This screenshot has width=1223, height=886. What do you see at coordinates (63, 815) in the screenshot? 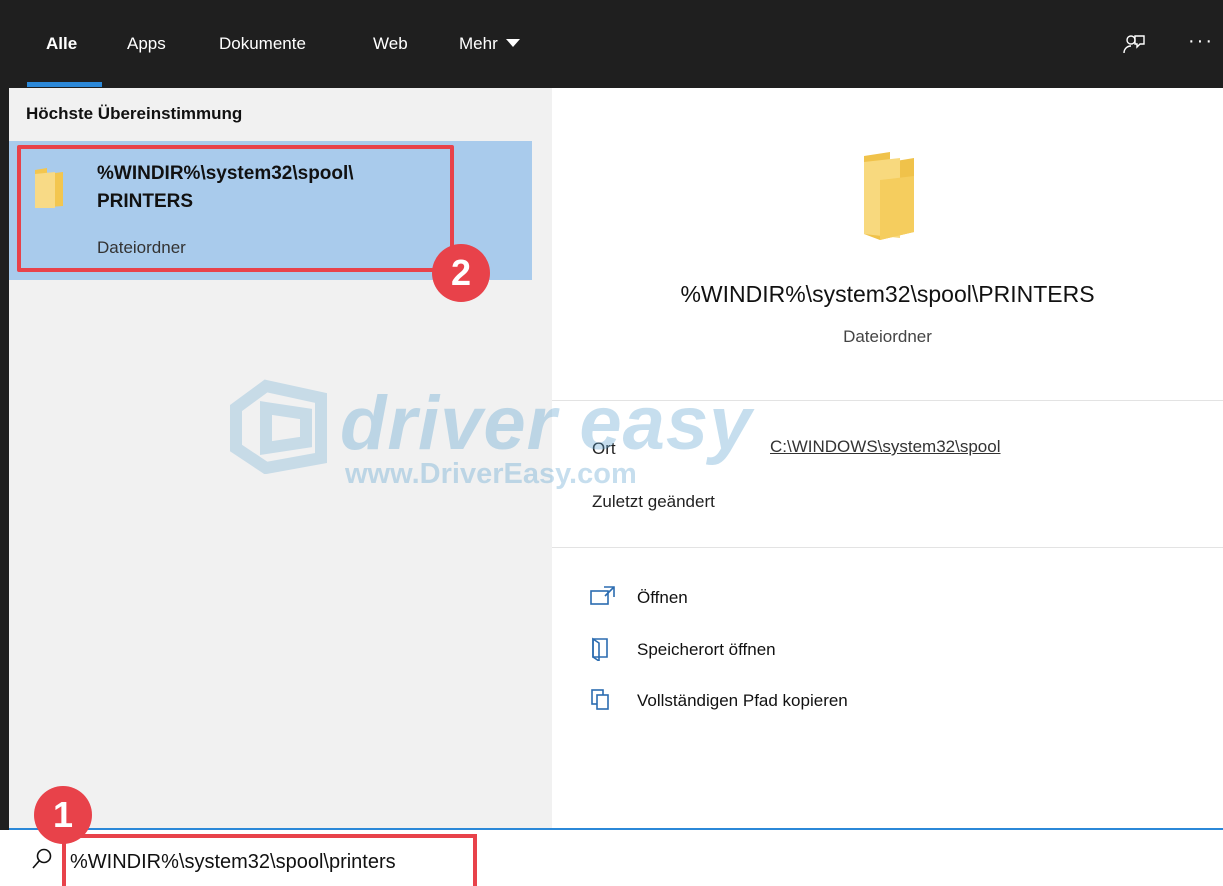
I see `step-badge-1: 1` at bounding box center [63, 815].